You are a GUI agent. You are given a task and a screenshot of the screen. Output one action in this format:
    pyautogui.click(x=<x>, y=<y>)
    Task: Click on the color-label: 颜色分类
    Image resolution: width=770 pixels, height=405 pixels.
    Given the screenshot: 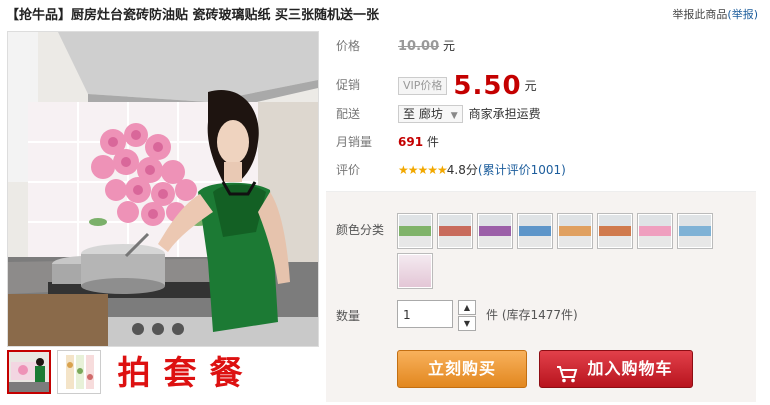 What is the action you would take?
    pyautogui.click(x=360, y=230)
    